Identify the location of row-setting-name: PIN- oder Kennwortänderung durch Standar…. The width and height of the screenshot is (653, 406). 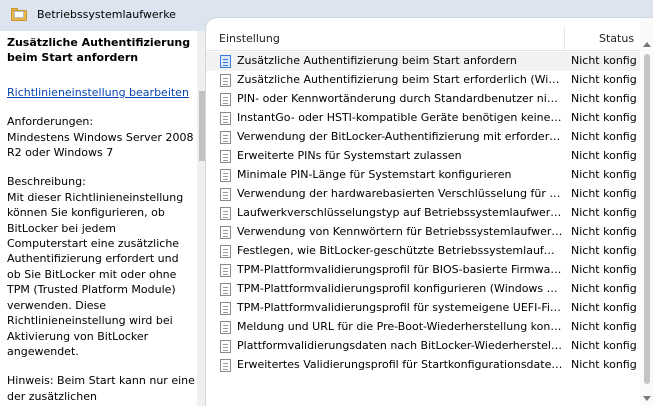
(400, 98).